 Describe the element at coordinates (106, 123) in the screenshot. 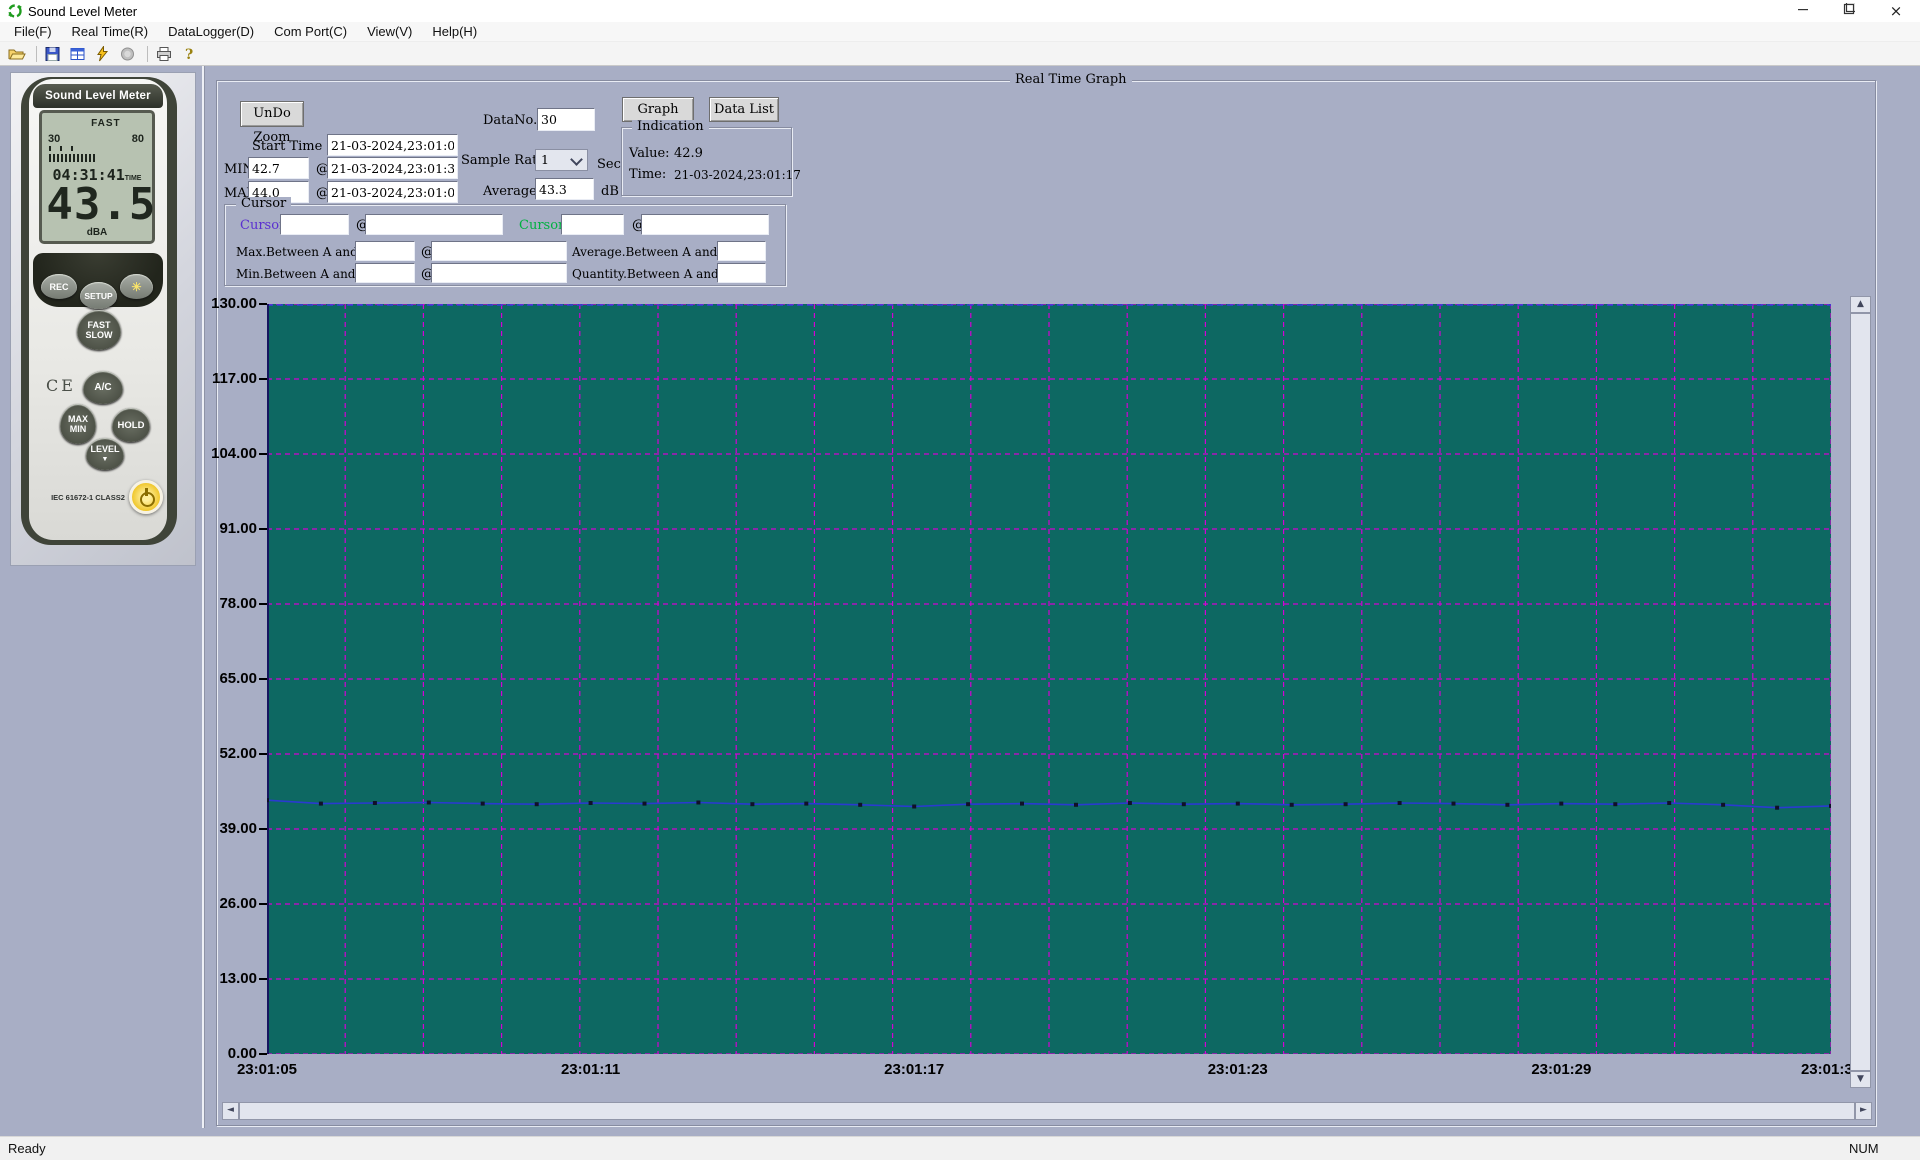

I see `lcd-mode: FAST` at that location.